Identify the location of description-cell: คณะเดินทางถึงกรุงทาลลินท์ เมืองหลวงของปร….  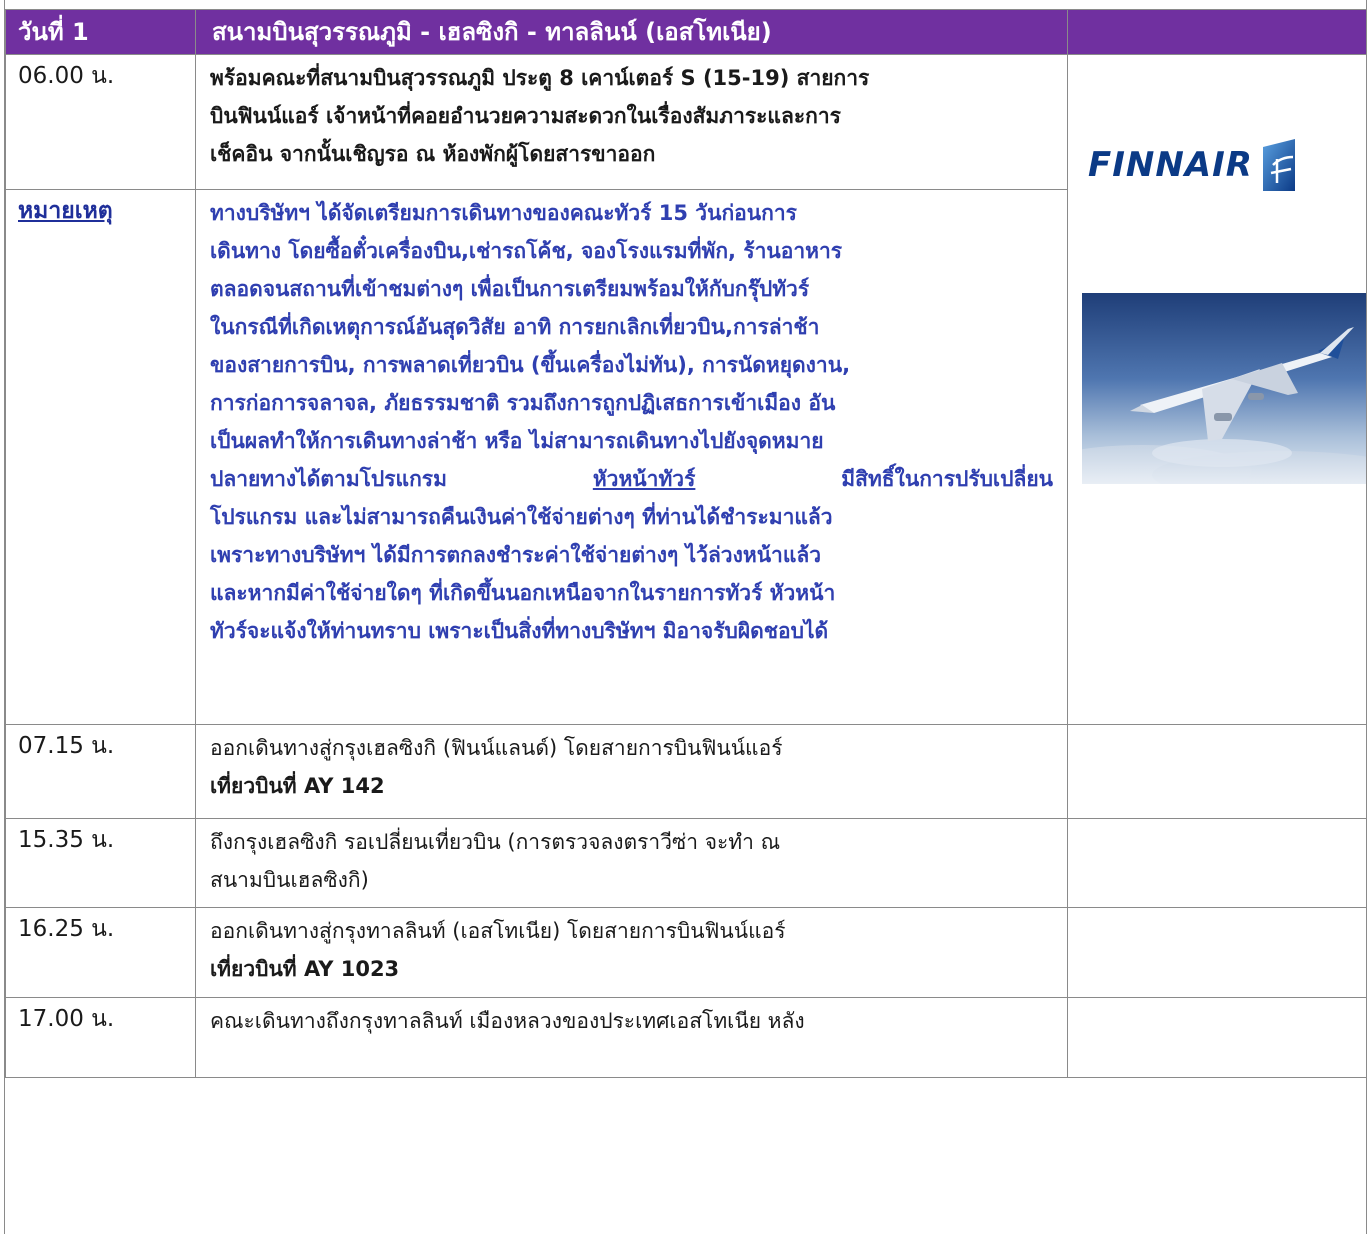
(631, 1037).